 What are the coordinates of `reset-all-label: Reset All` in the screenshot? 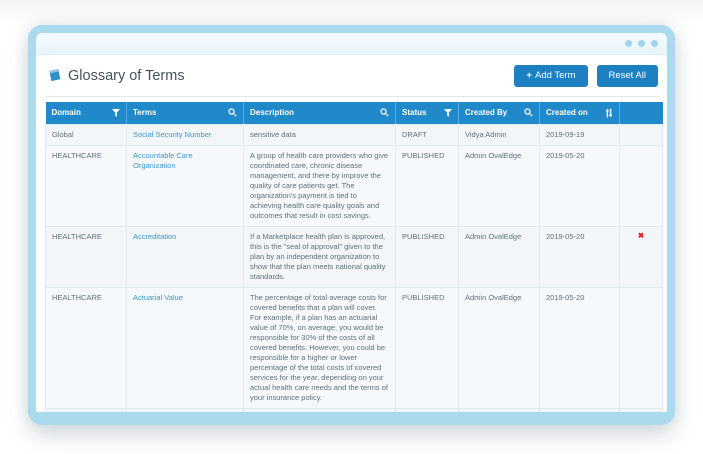 It's located at (627, 75).